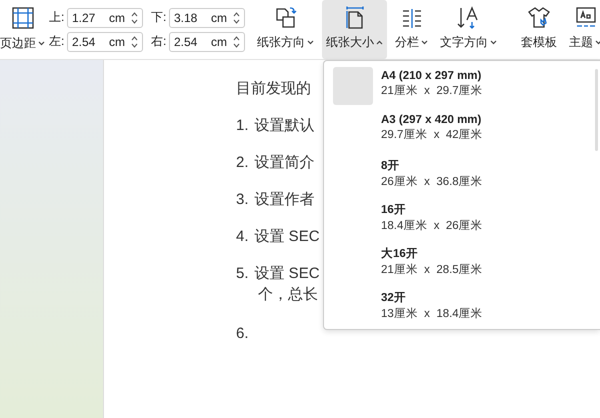  I want to click on ribbon-button: 纸张方向, so click(285, 29).